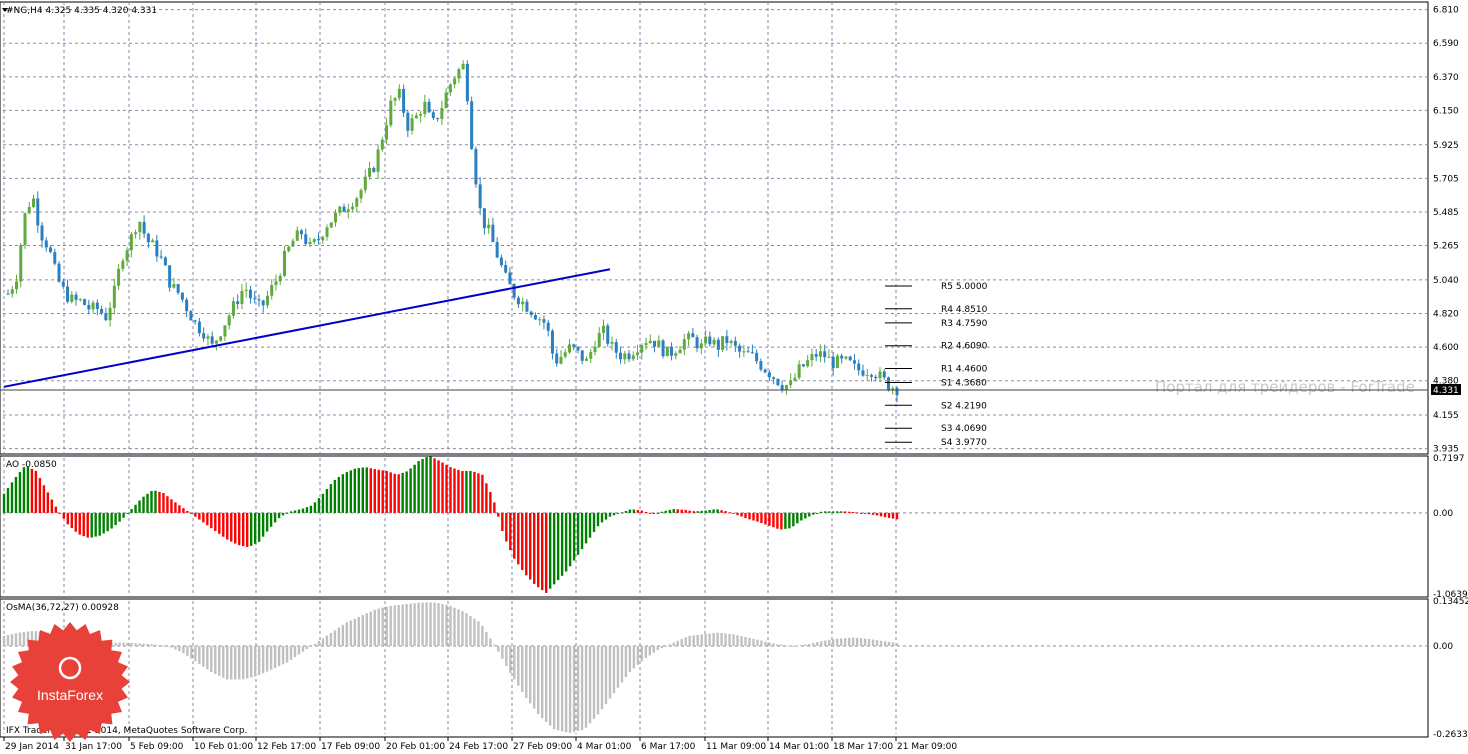  I want to click on price-tick-label: 4.155, so click(1446, 416).